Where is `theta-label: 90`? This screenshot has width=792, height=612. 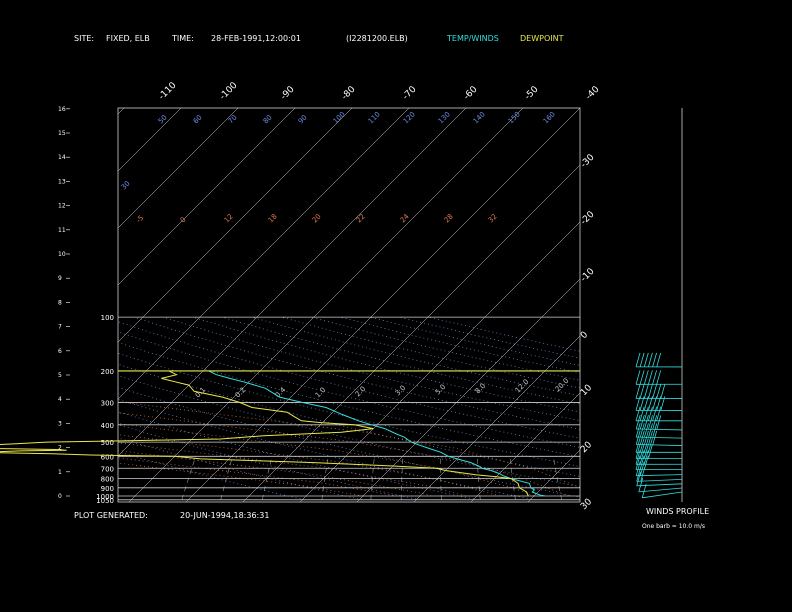 theta-label: 90 is located at coordinates (303, 119).